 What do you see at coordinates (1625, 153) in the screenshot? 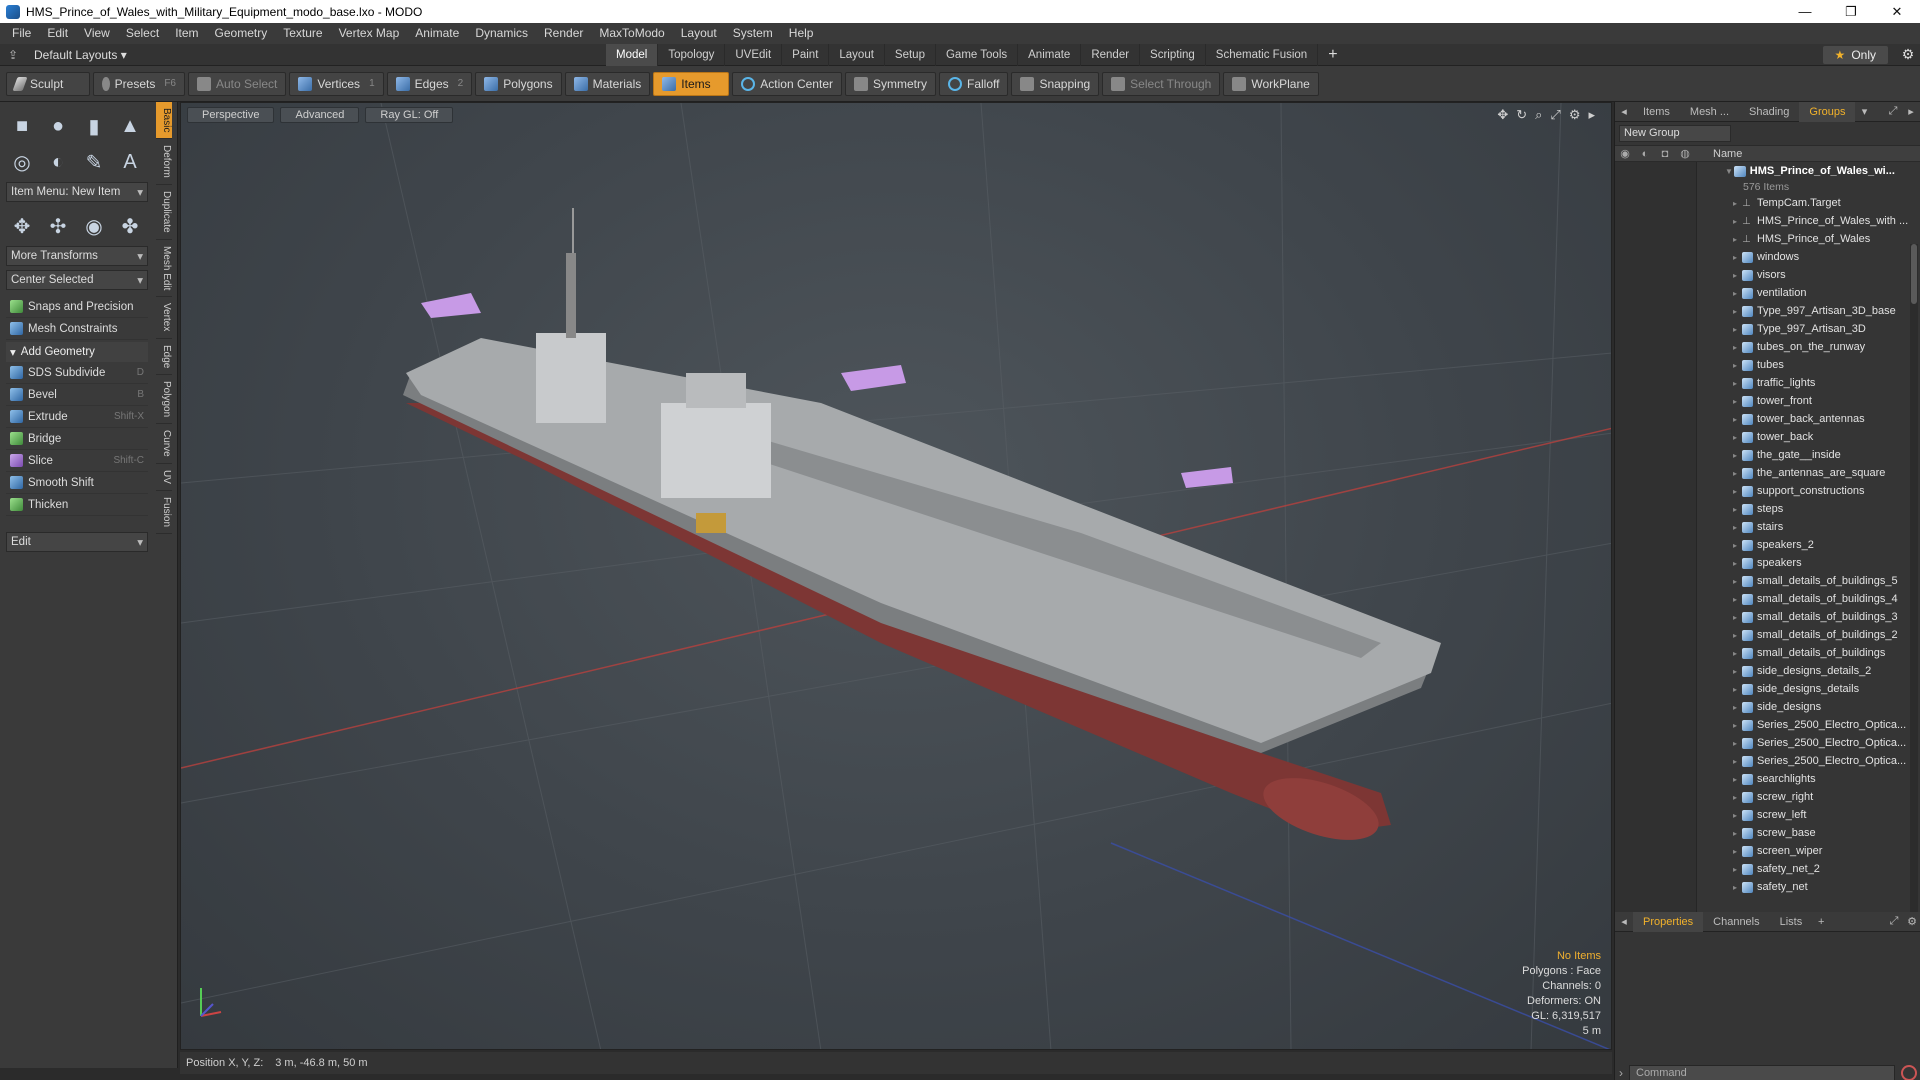
I see `visibility-column-icon: ◉` at bounding box center [1625, 153].